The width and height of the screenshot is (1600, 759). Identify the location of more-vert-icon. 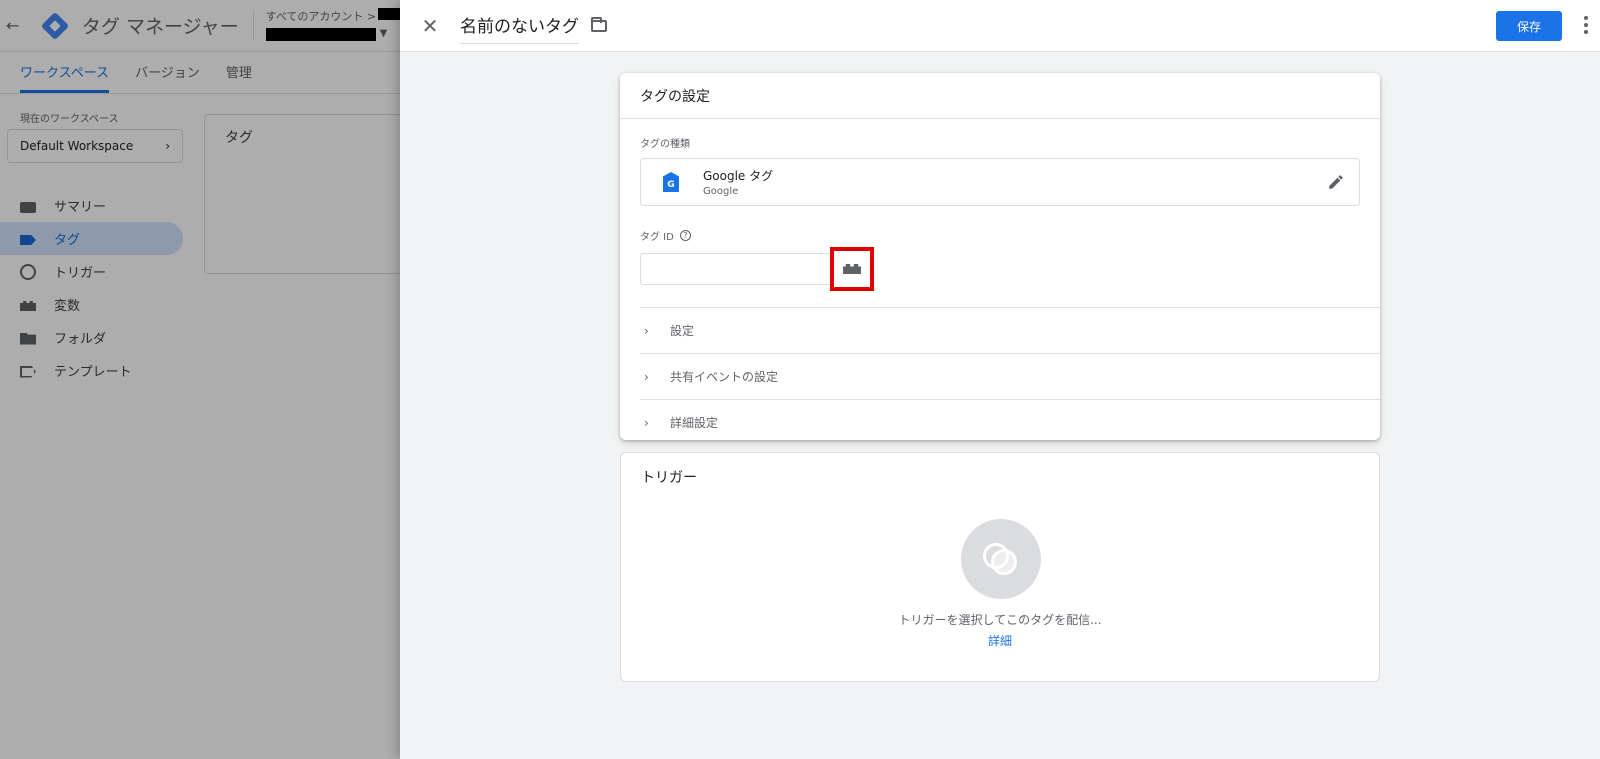
(1586, 25).